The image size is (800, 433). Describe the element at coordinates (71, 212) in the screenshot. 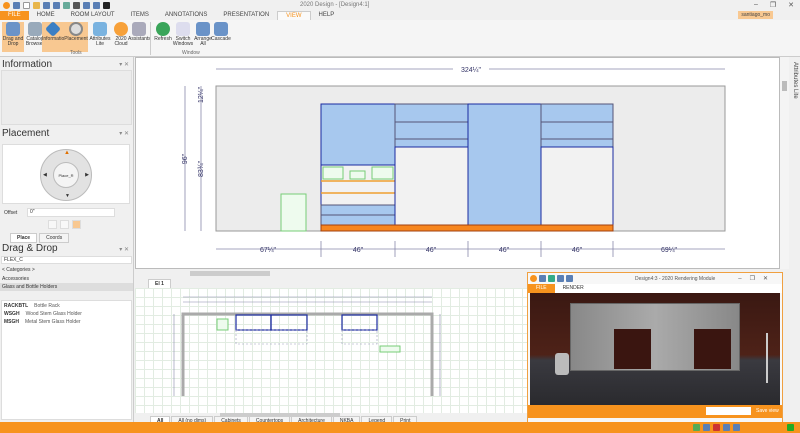

I see `offset-input: 0"` at that location.